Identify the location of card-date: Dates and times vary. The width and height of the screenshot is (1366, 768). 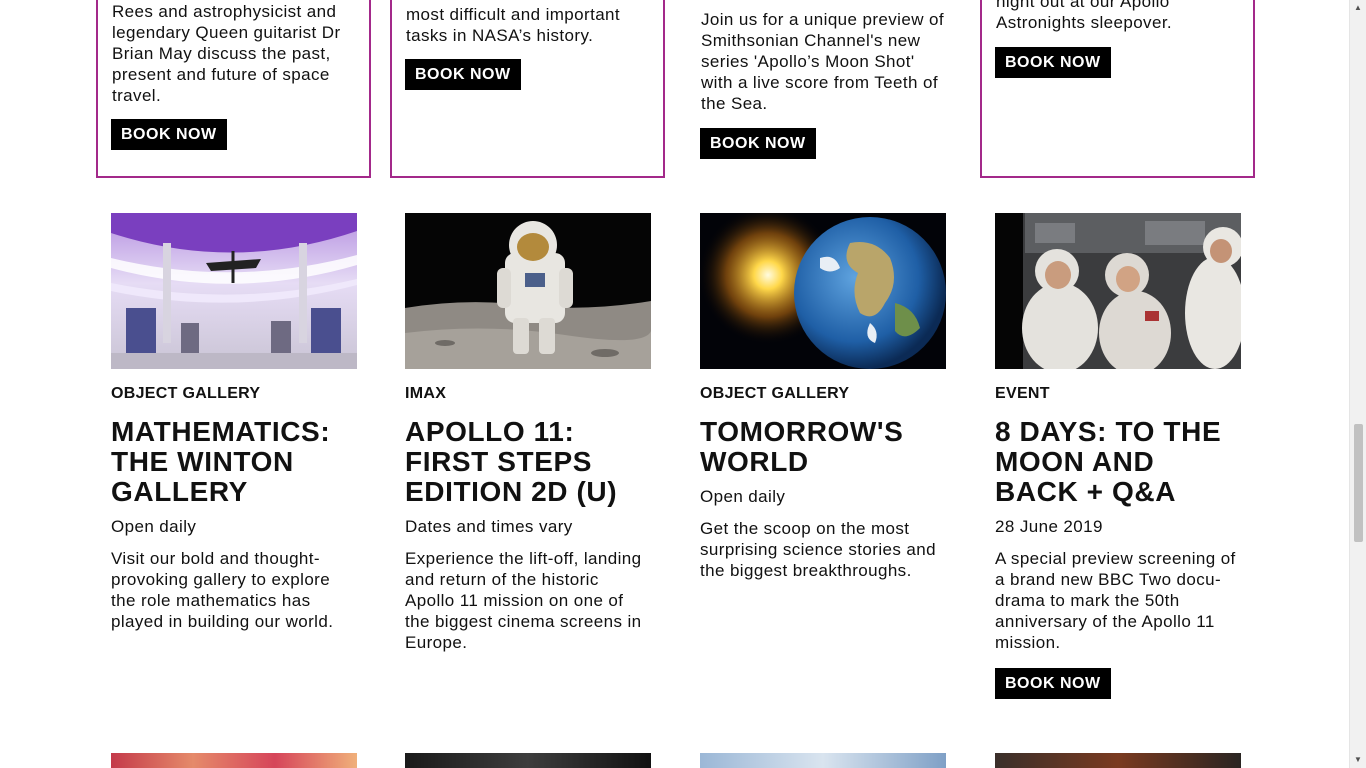
(489, 526).